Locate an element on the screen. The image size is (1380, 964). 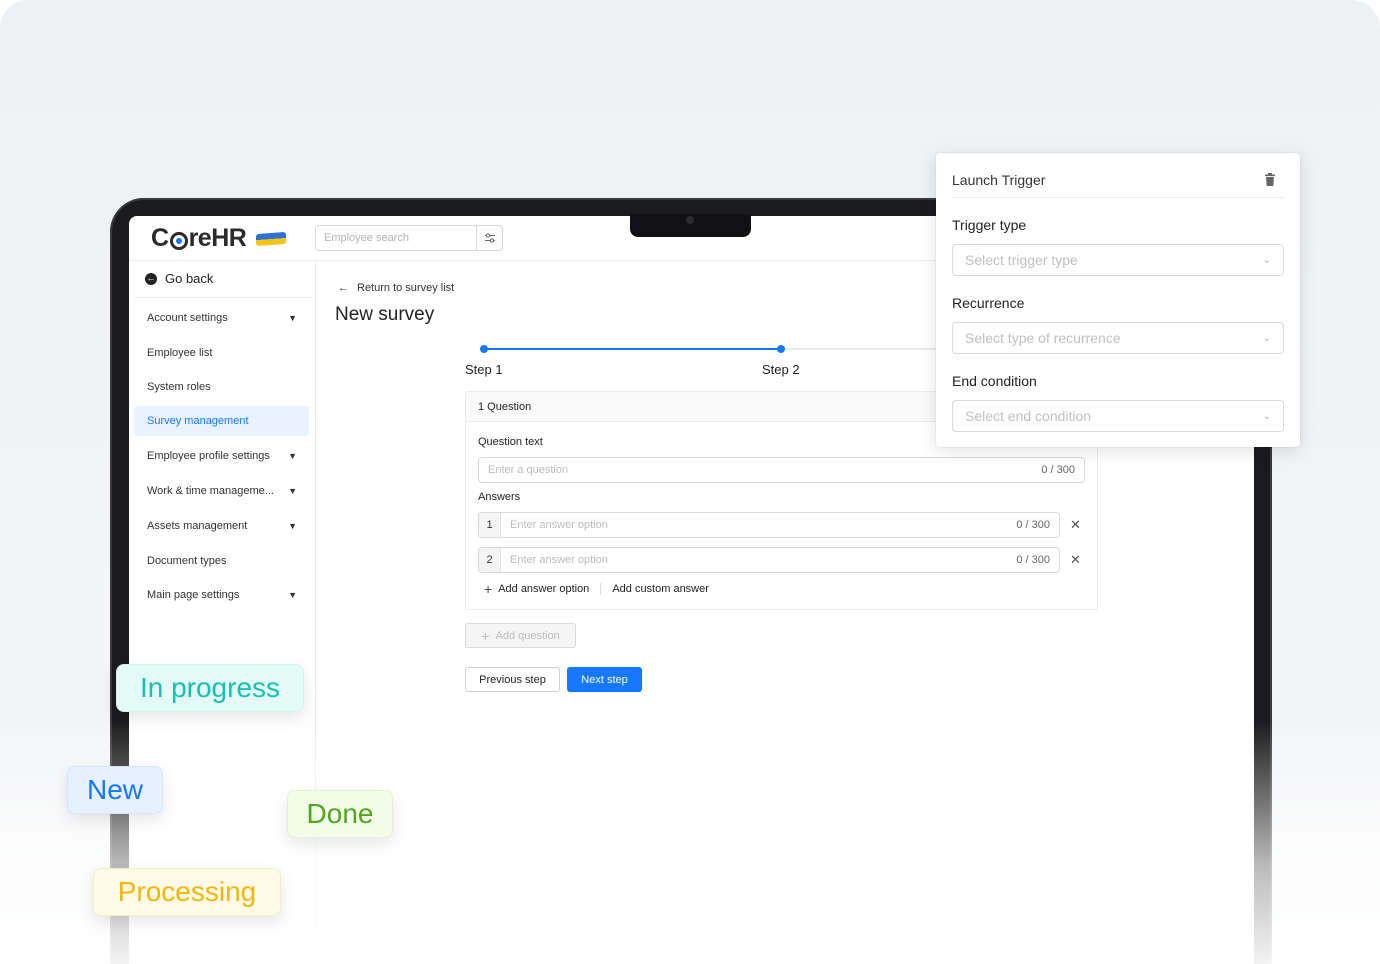
question-text-input: Enter a question 0 / 300 is located at coordinates (781, 470).